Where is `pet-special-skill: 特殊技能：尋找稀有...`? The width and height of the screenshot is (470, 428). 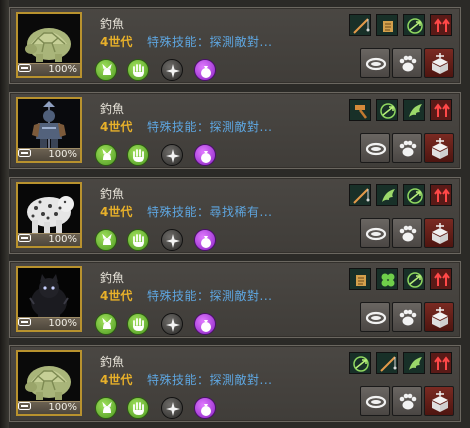 pet-special-skill: 特殊技能：尋找稀有... is located at coordinates (210, 212).